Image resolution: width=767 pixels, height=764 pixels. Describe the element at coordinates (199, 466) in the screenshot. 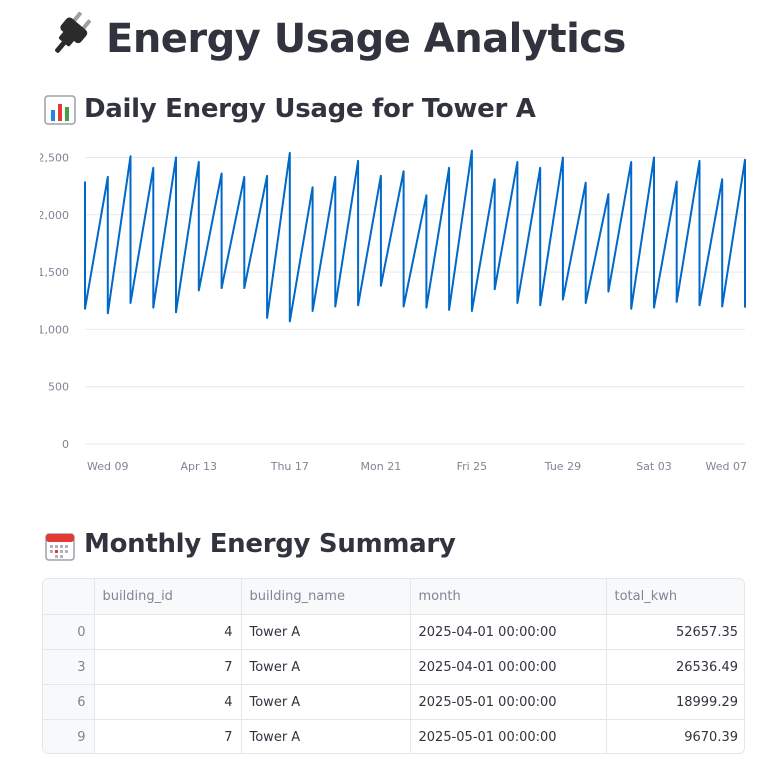

I see `x-tick-label: Apr 13` at that location.